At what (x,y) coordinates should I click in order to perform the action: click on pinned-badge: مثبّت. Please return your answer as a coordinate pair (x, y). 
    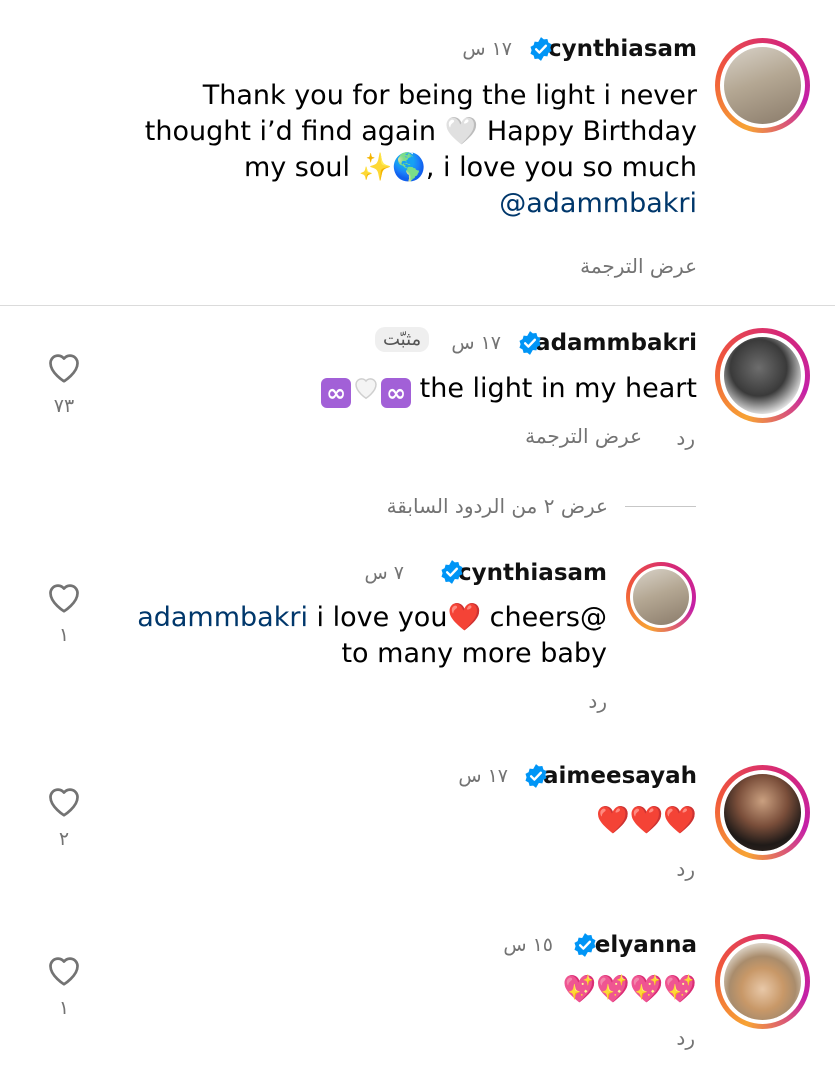
    Looking at the image, I should click on (402, 339).